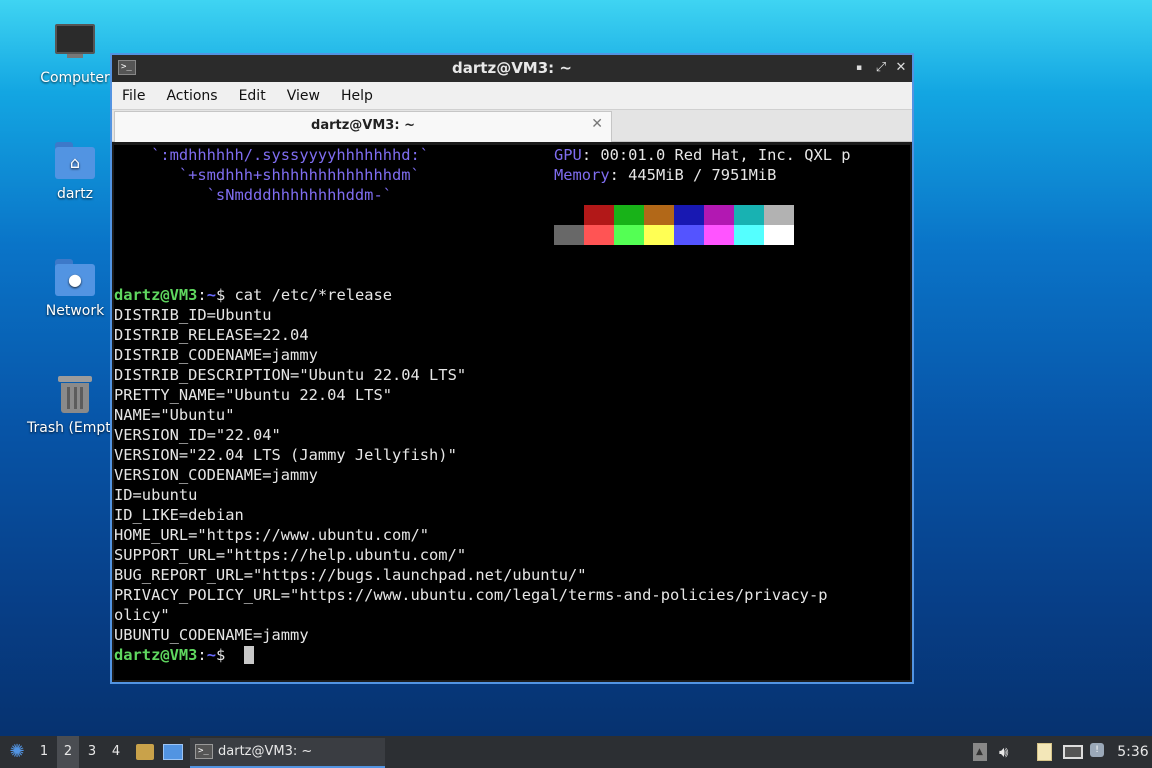 This screenshot has height=768, width=1152. I want to click on sysinfo-gpu: GPU: 00:01.0 Red Hat, Inc. QXL p, so click(702, 155).